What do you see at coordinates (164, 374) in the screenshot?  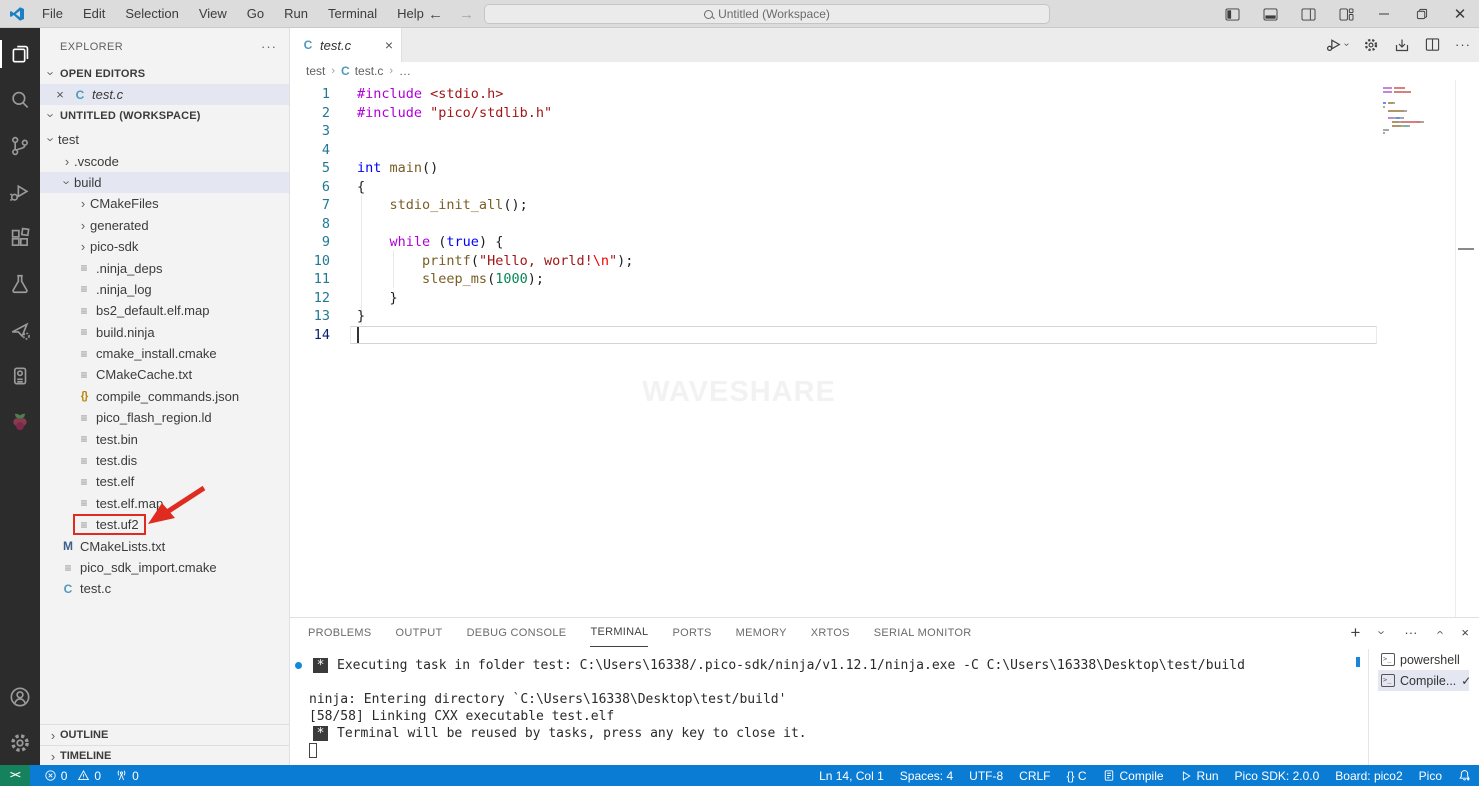 I see `tree-item-cmakecache-txt: ≡ CMakeCache.txt` at bounding box center [164, 374].